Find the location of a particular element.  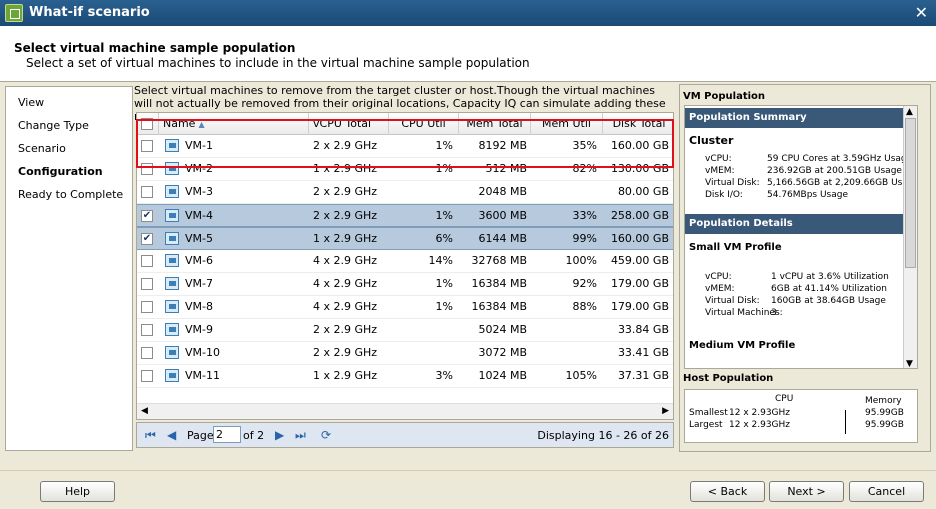

refresh-icon: ⟳ is located at coordinates (326, 435).